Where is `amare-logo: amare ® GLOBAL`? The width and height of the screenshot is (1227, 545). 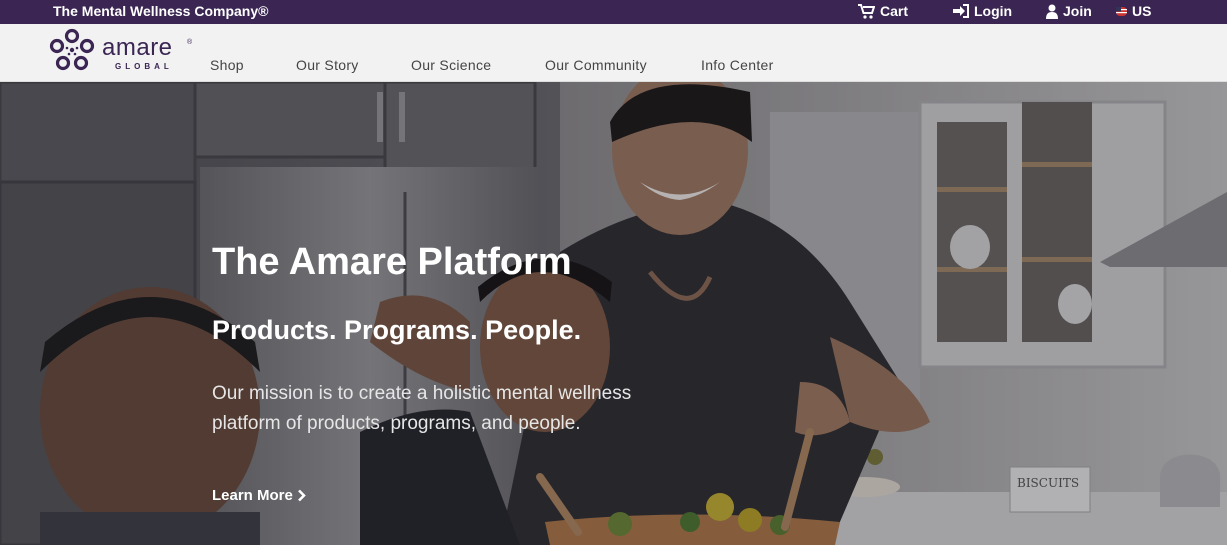 amare-logo: amare ® GLOBAL is located at coordinates (124, 52).